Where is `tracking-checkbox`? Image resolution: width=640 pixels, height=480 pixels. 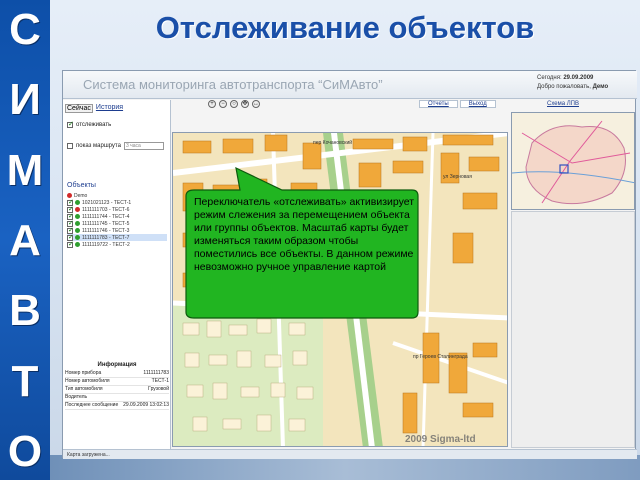 tracking-checkbox is located at coordinates (70, 124).